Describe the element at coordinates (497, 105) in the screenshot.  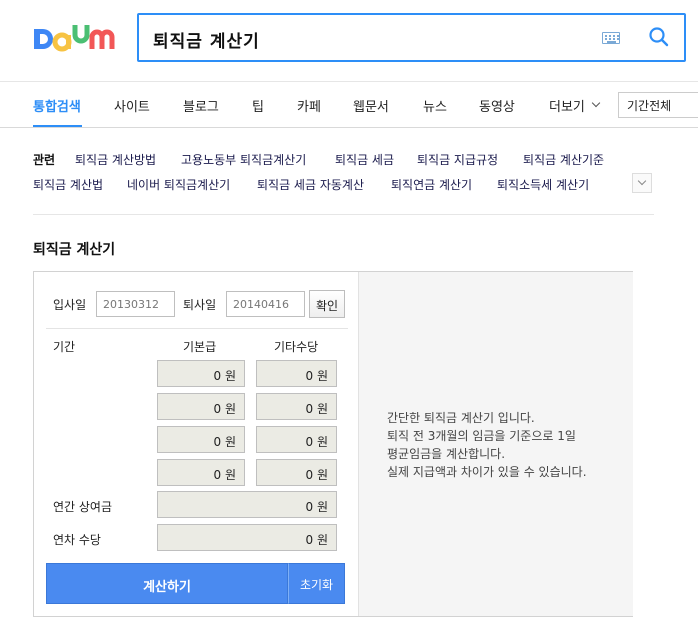
I see `tab-video: 동영상` at that location.